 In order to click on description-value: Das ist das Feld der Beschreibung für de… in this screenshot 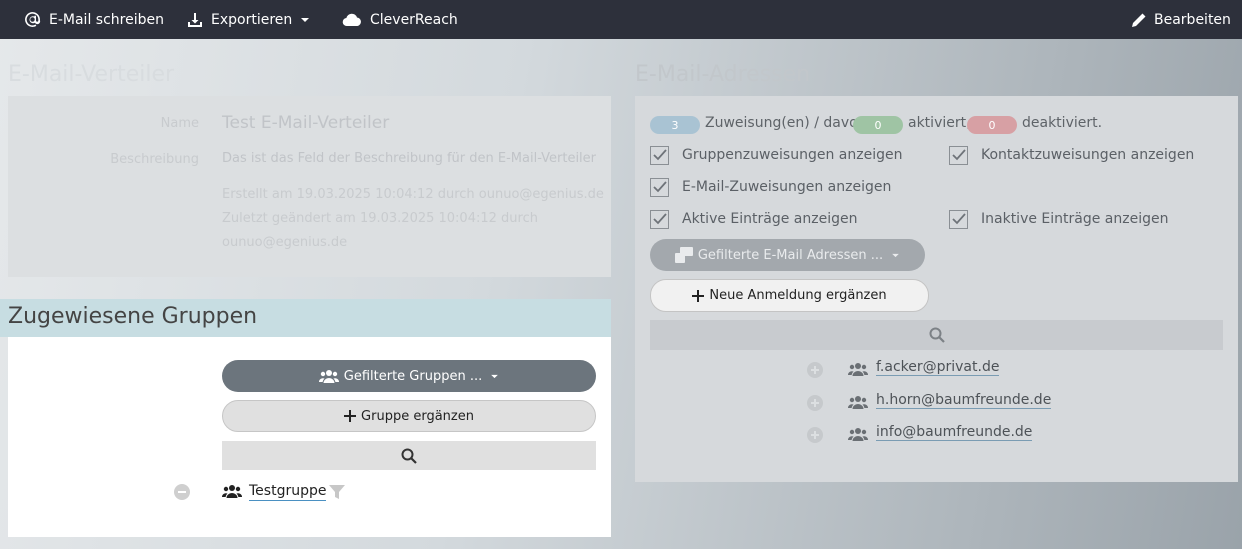, I will do `click(409, 158)`.